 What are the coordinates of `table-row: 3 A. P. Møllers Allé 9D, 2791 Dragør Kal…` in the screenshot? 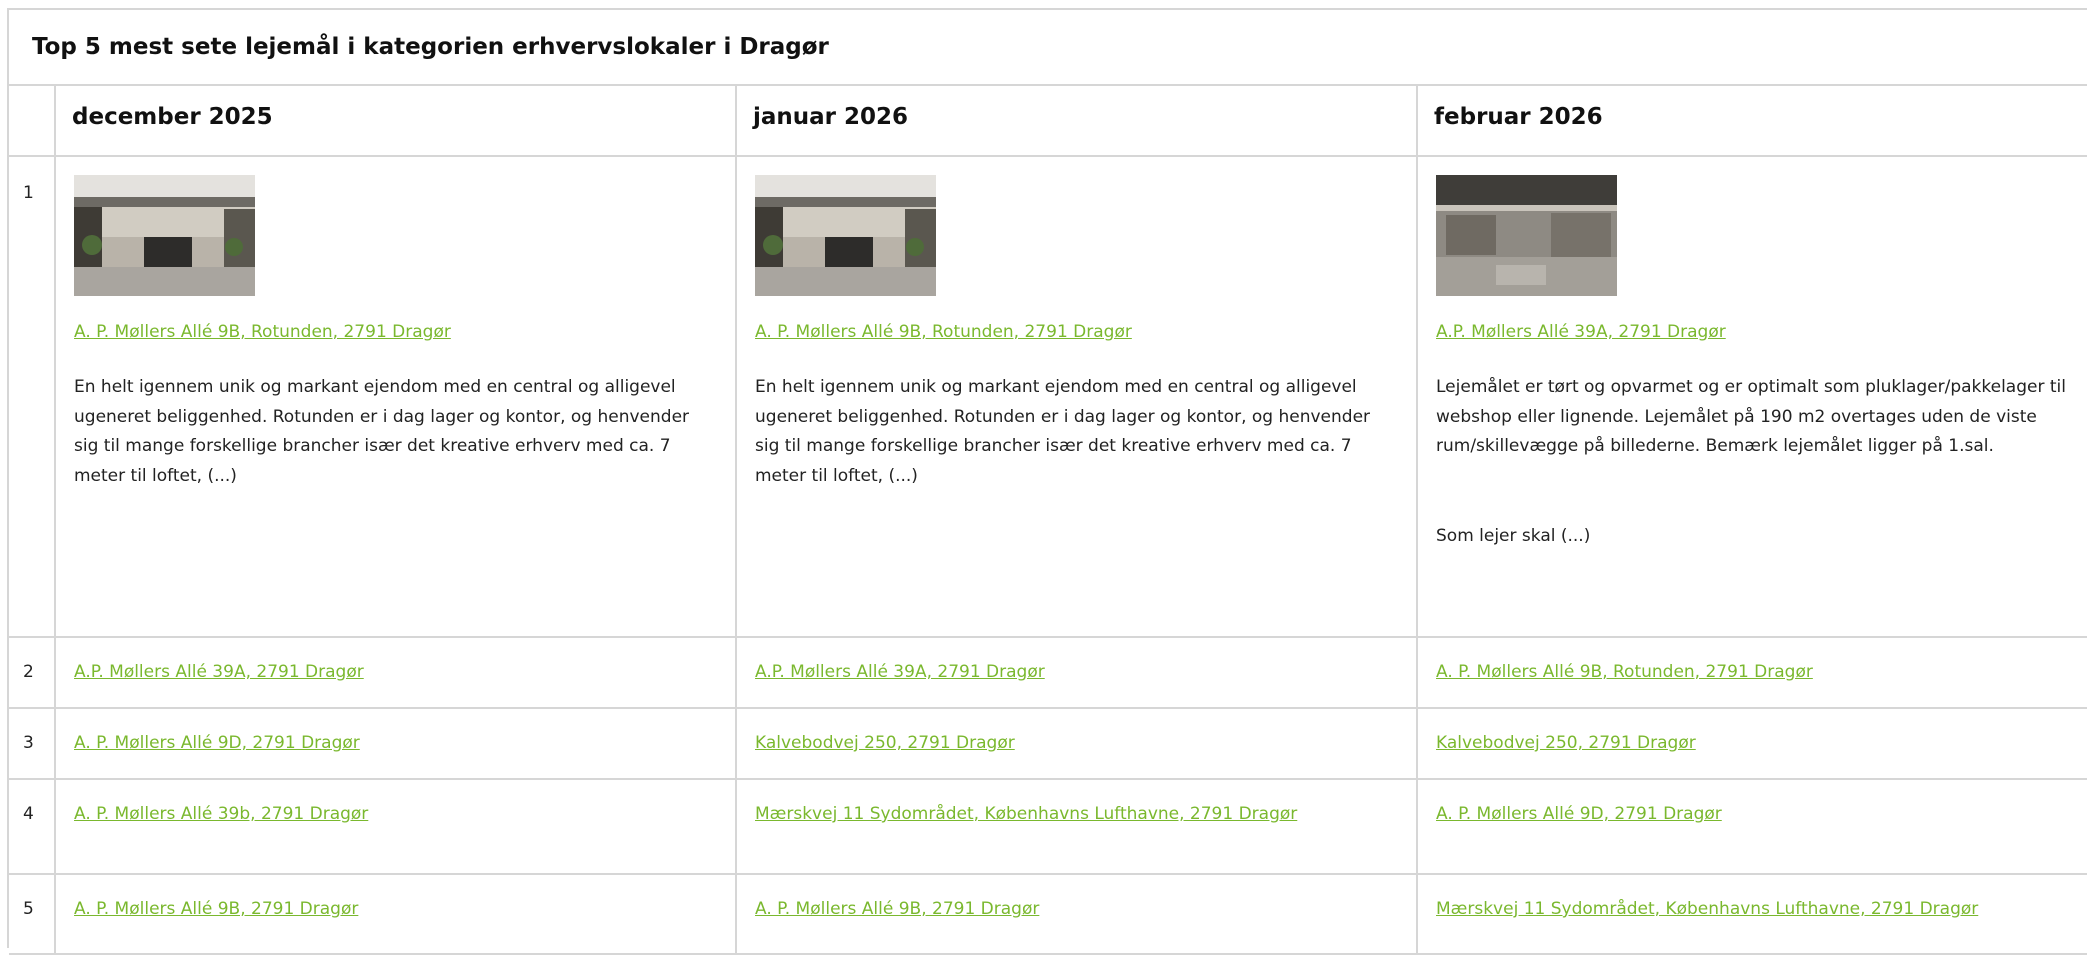 It's located at (1048, 743).